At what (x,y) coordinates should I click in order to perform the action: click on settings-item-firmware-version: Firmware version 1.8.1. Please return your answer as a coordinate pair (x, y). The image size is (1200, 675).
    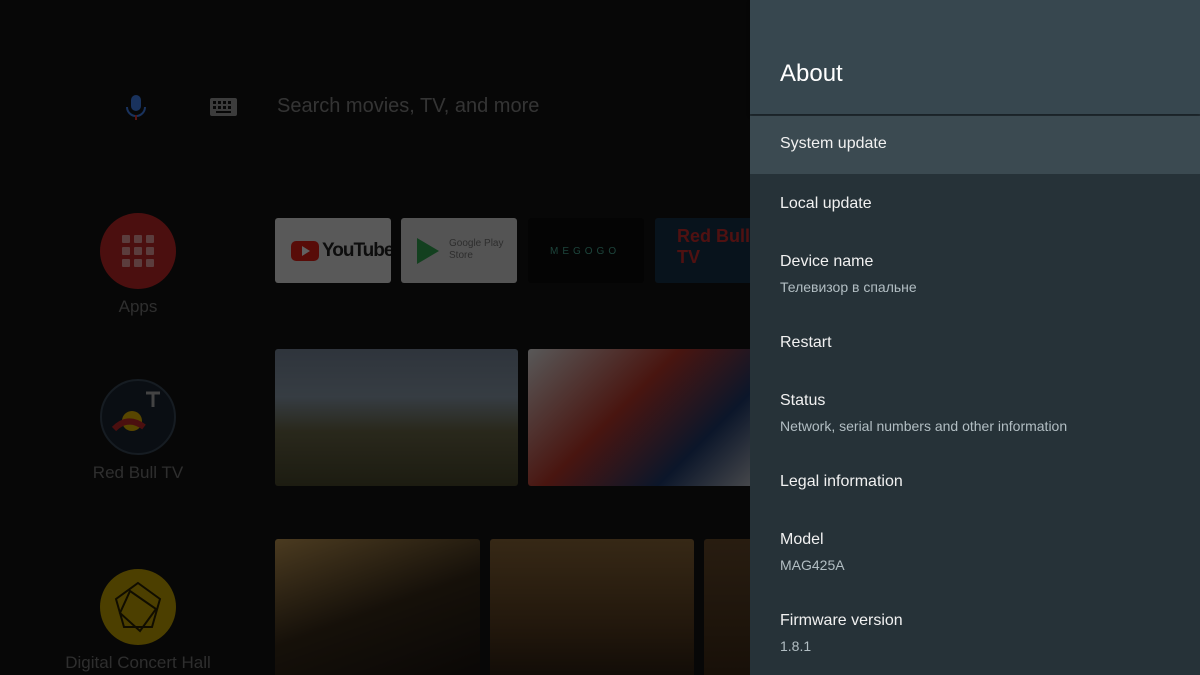
    Looking at the image, I should click on (975, 633).